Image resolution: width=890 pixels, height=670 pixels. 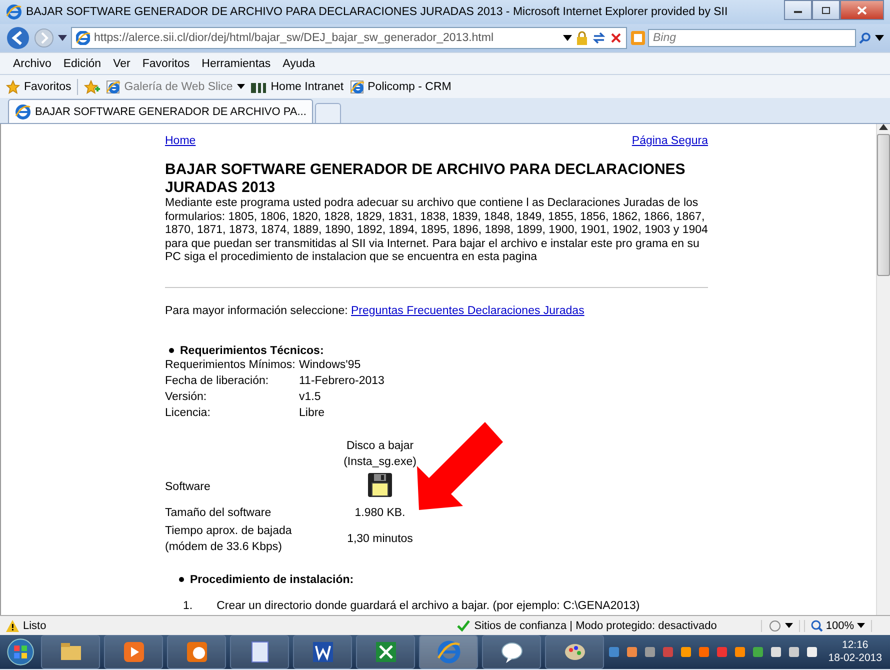 I want to click on address-field: https://alerce.sii.cl/dior/dej/html/bajar_sw/DEJ_bajar_sw_generador_2013.html, so click(x=349, y=38).